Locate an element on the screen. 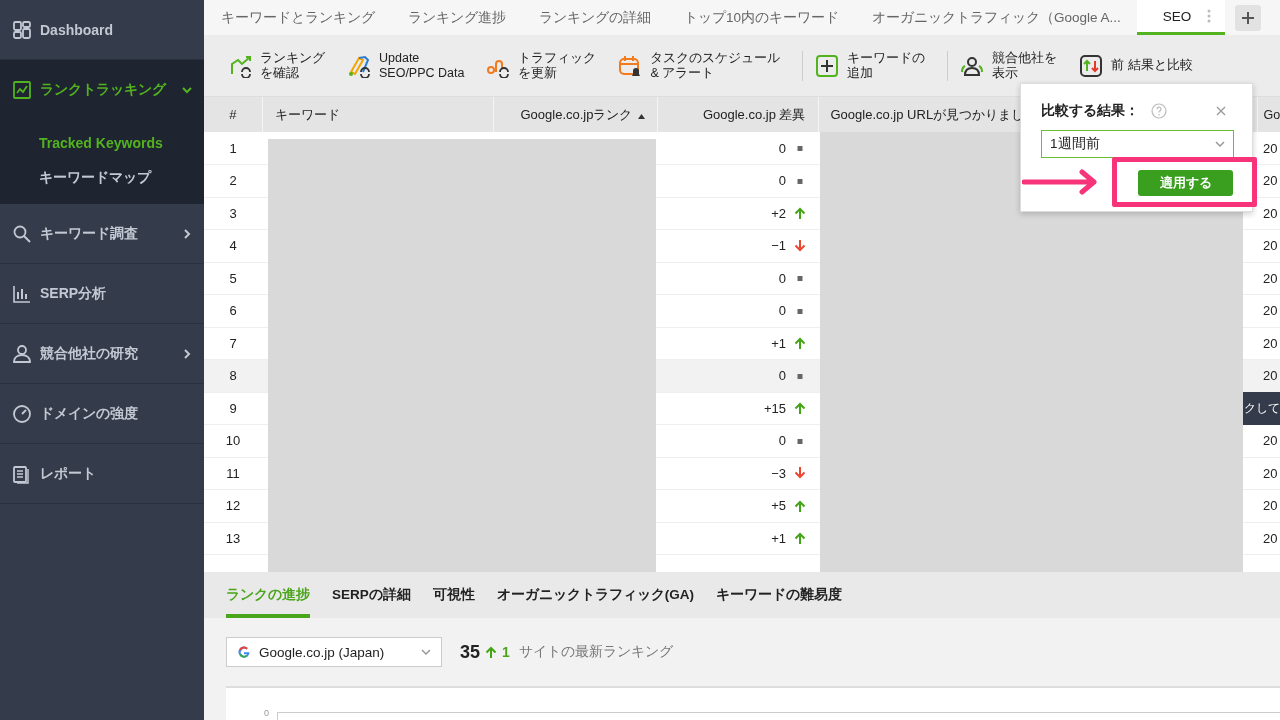  table-cell: −1 is located at coordinates (778, 246).